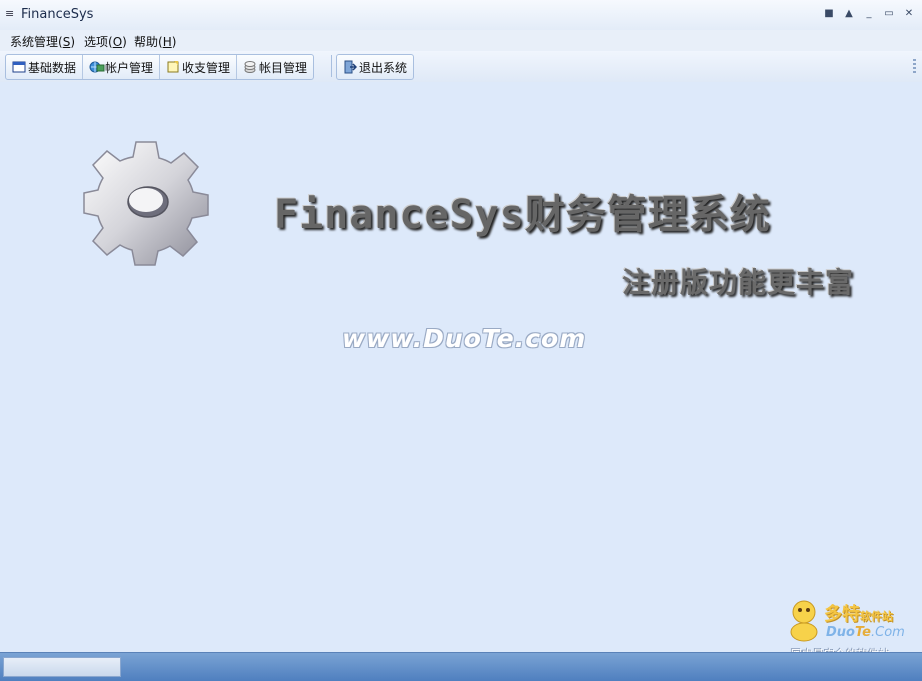  Describe the element at coordinates (57, 14) in the screenshot. I see `window-title: FinanceSys` at that location.